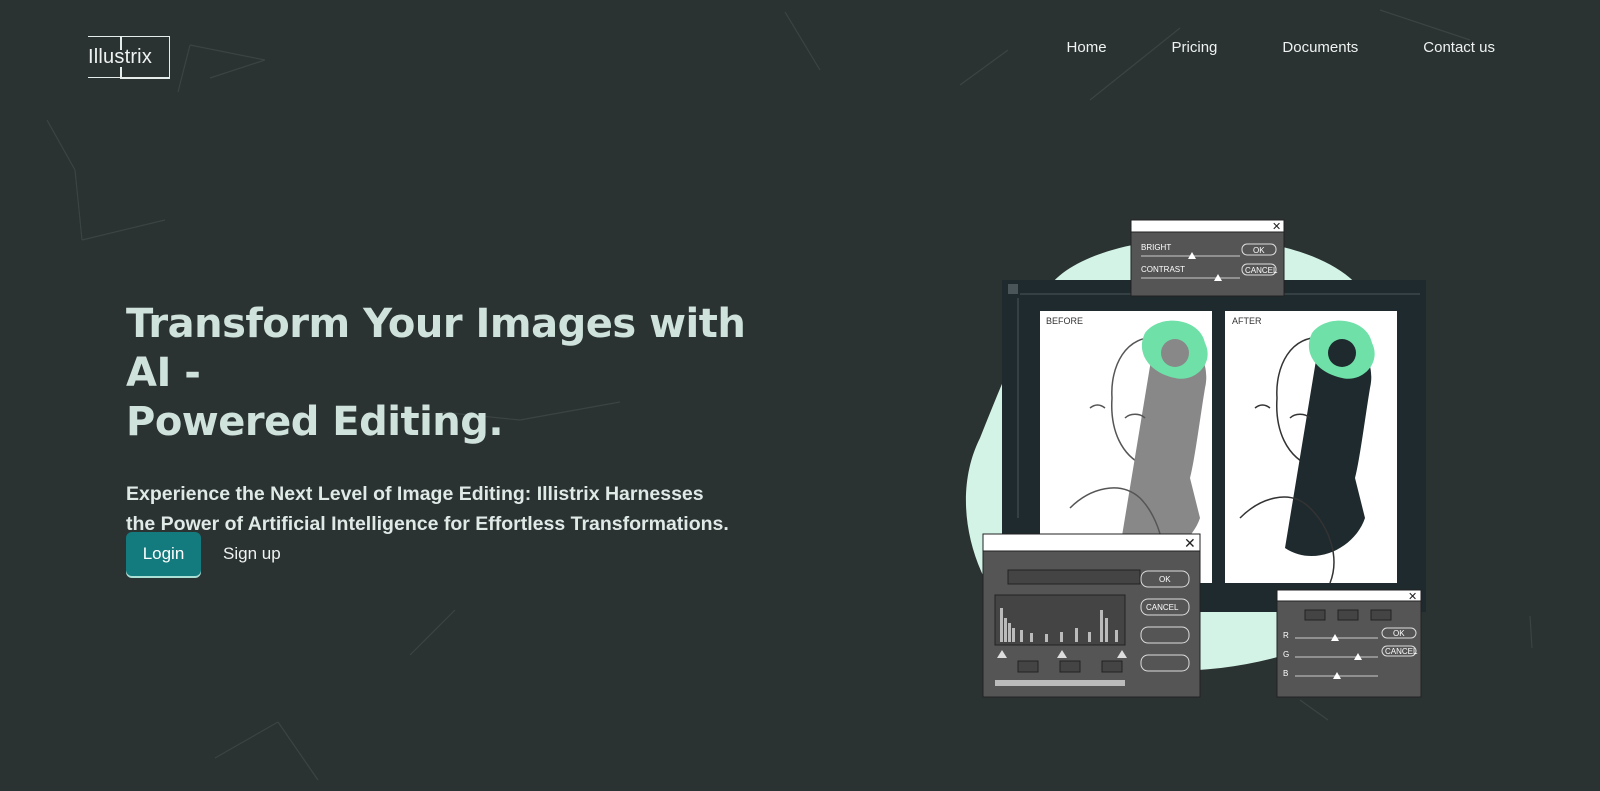 The width and height of the screenshot is (1600, 791). What do you see at coordinates (1285, 673) in the screenshot?
I see `b-label: B` at bounding box center [1285, 673].